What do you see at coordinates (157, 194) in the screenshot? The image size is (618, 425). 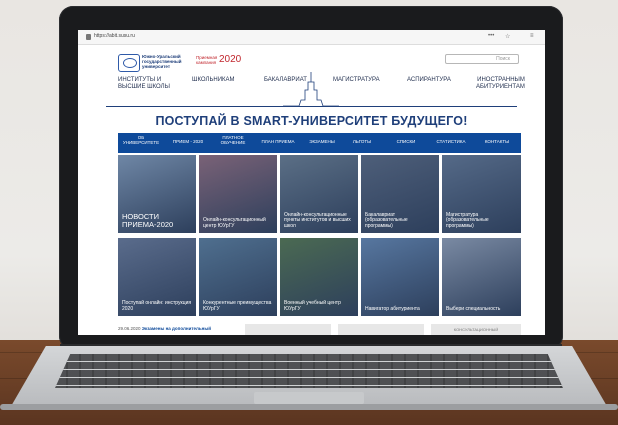 I see `tile-link: НОВОСТИ ПРИЕМА-2020` at bounding box center [157, 194].